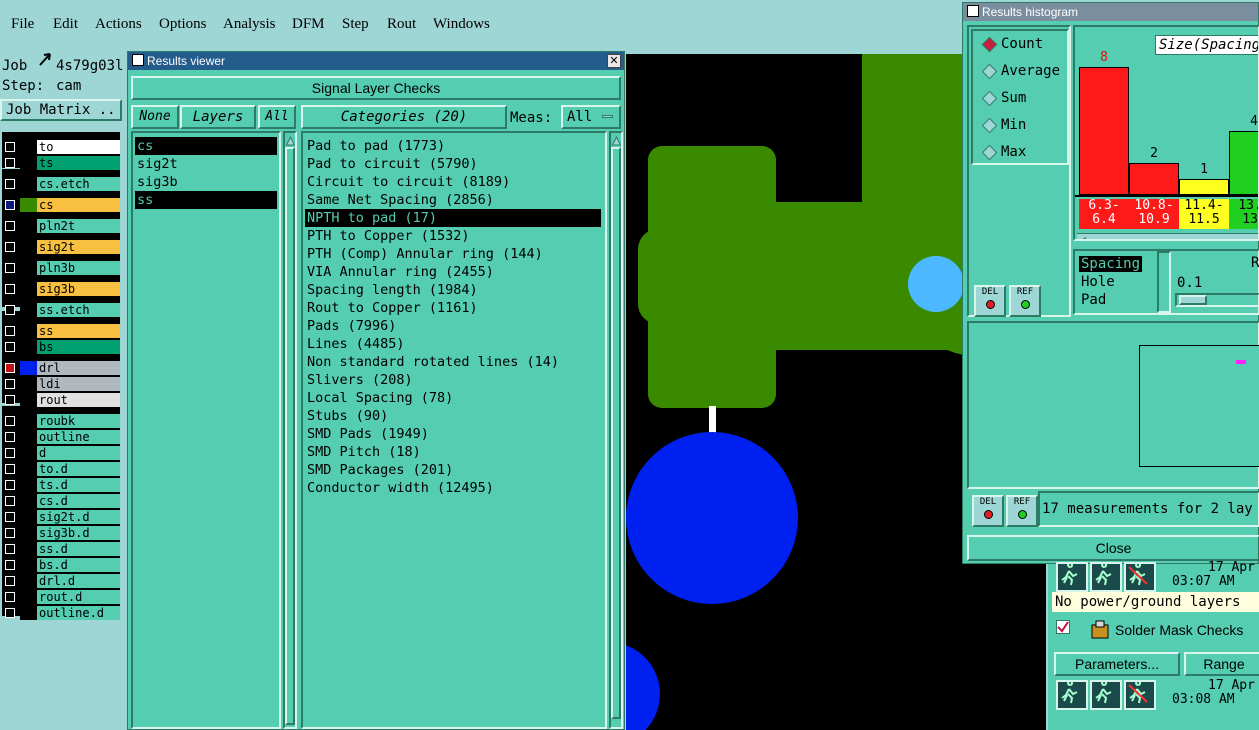 The height and width of the screenshot is (730, 1259). What do you see at coordinates (22, 24) in the screenshot?
I see `menu-file: File` at bounding box center [22, 24].